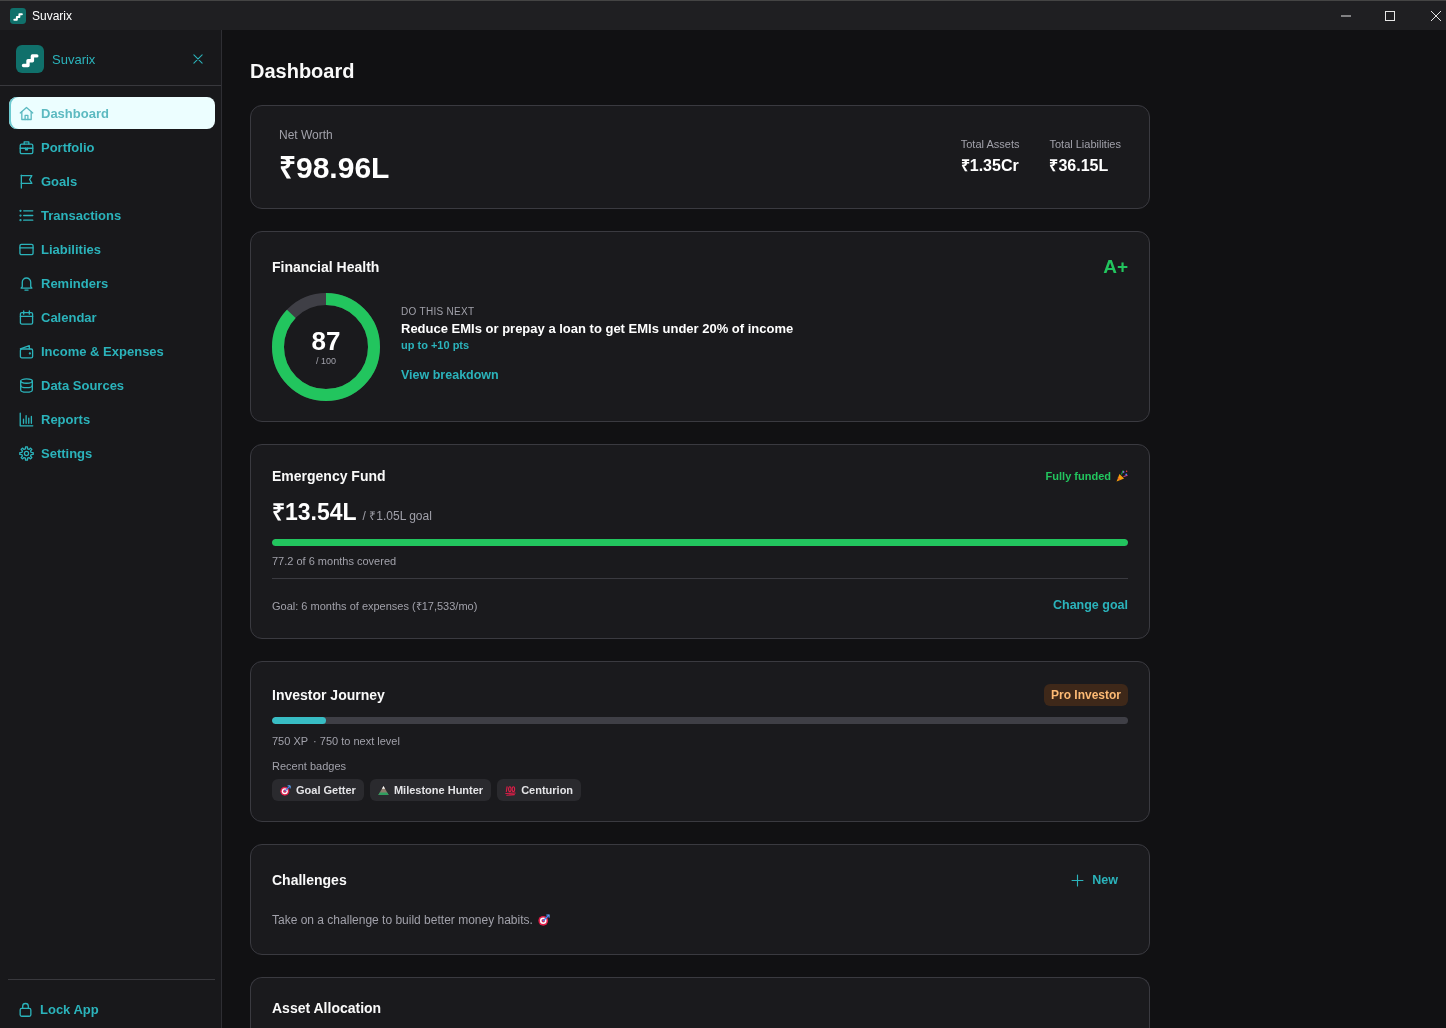 The width and height of the screenshot is (1446, 1028). What do you see at coordinates (26, 385) in the screenshot?
I see `database-icon` at bounding box center [26, 385].